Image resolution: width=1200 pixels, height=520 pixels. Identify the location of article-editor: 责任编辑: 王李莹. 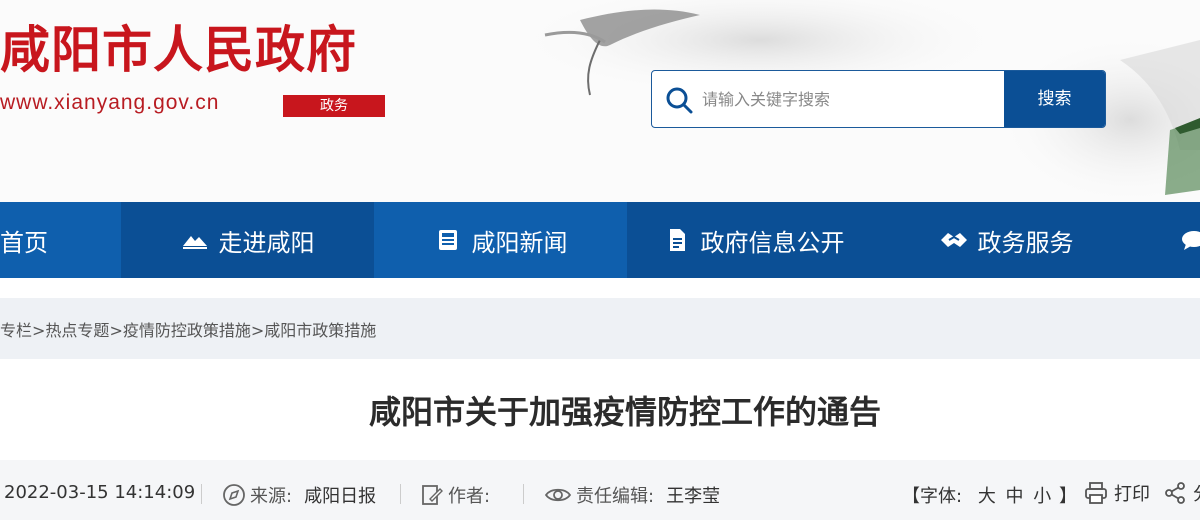
(632, 495).